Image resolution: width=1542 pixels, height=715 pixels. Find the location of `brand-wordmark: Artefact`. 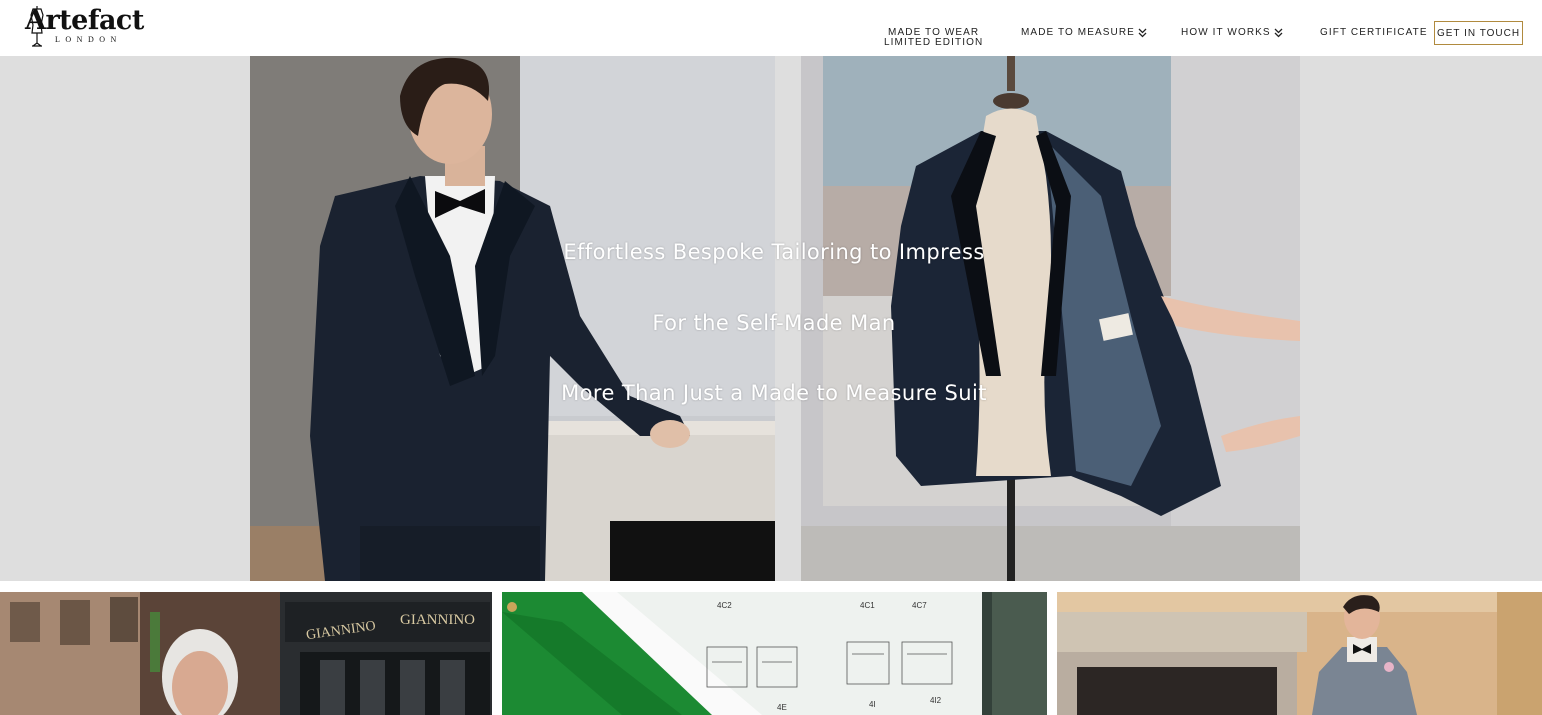

brand-wordmark: Artefact is located at coordinates (84, 20).